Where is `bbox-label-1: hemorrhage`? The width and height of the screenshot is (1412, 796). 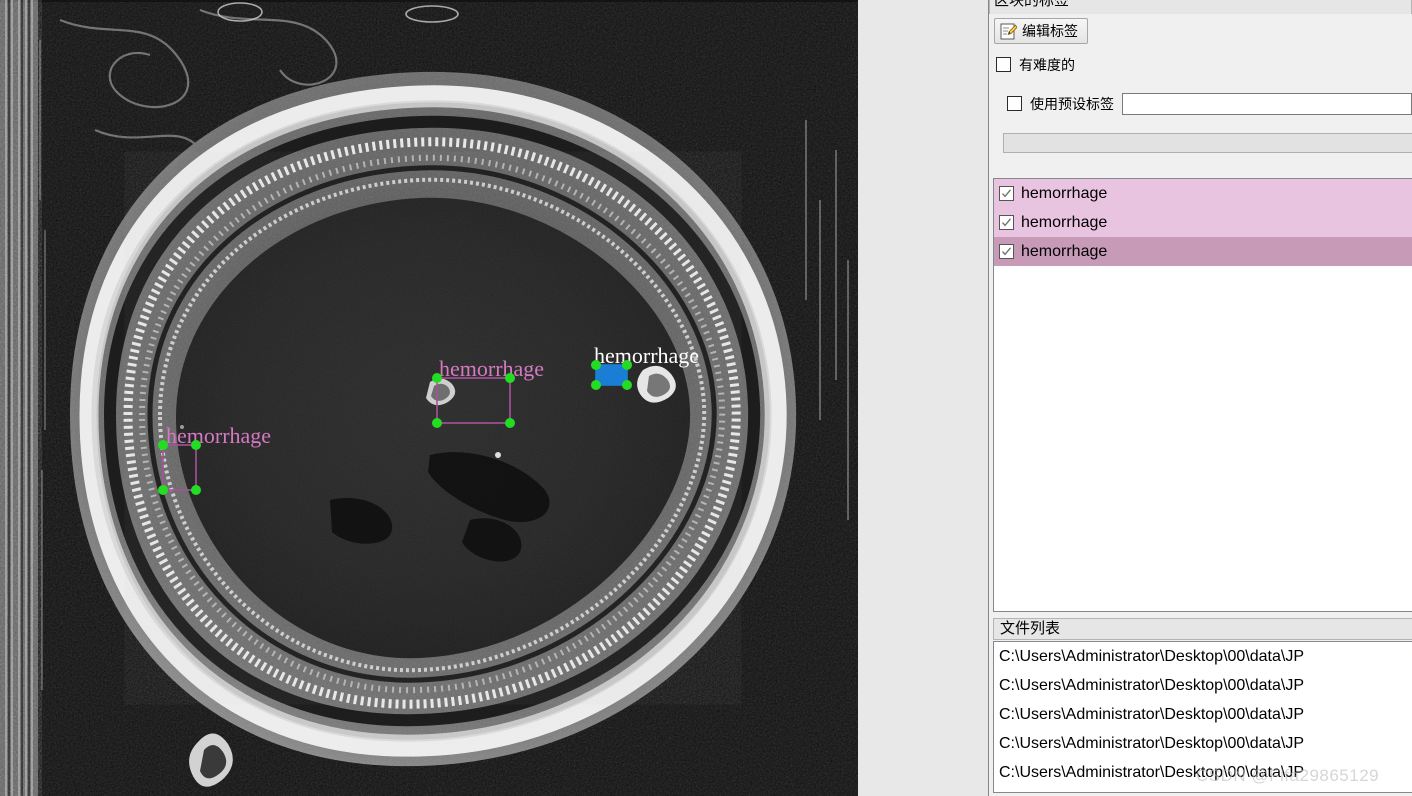
bbox-label-1: hemorrhage is located at coordinates (218, 435).